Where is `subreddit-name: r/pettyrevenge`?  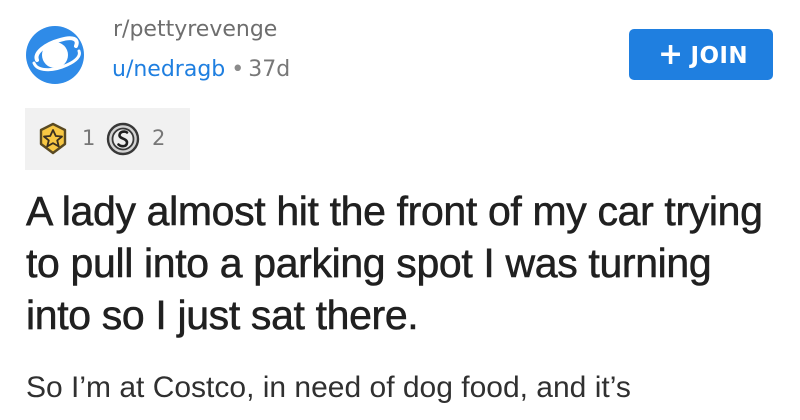 subreddit-name: r/pettyrevenge is located at coordinates (195, 30).